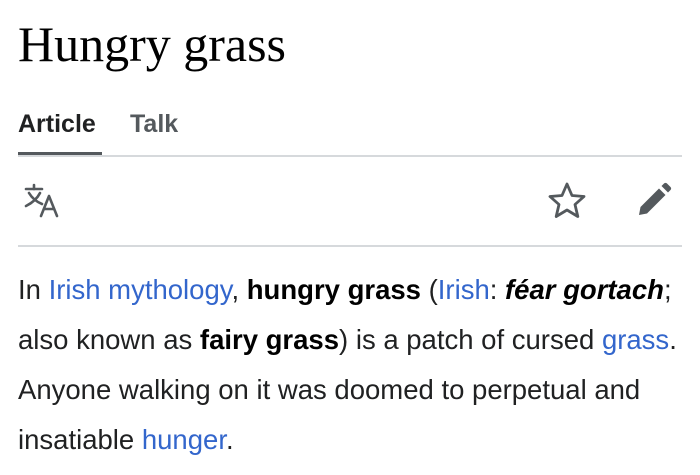 The height and width of the screenshot is (475, 700). Describe the element at coordinates (33, 289) in the screenshot. I see `text-segment: In` at that location.